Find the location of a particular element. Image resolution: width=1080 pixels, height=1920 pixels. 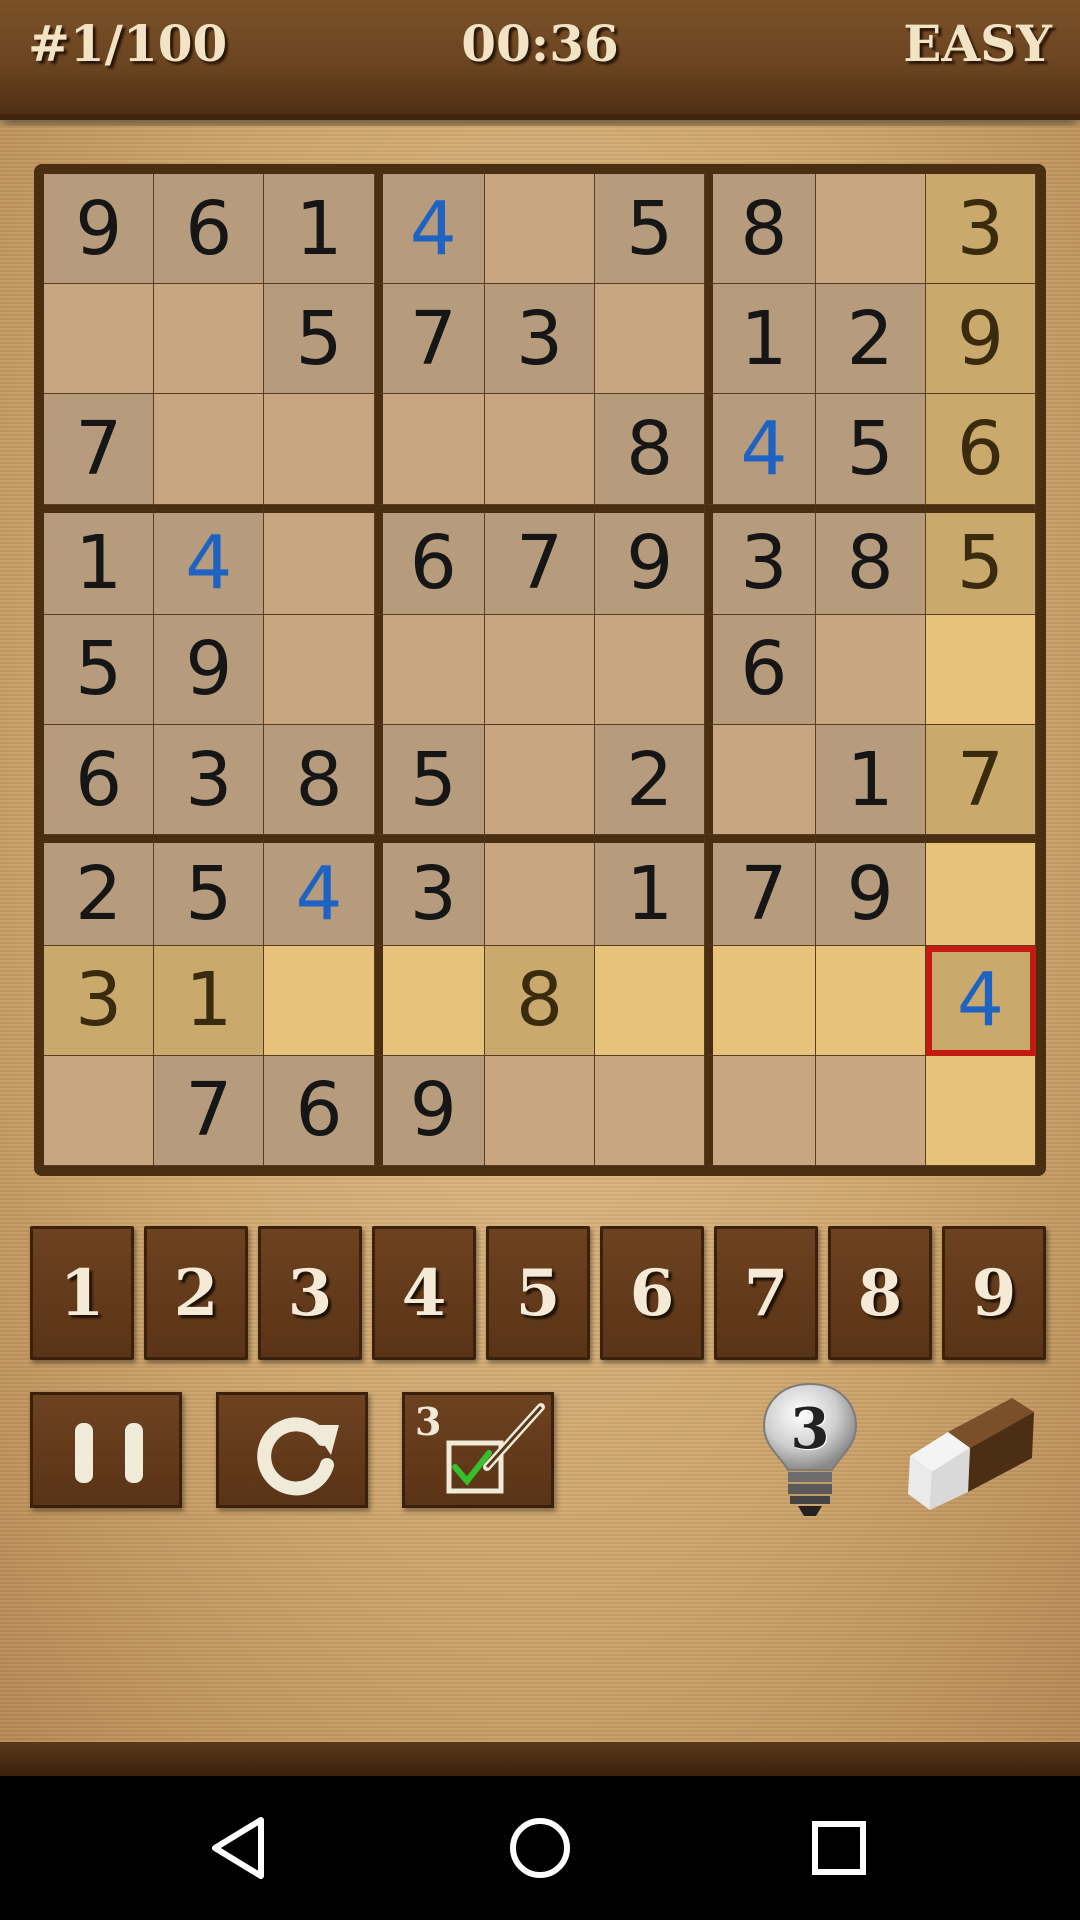

number-button-2: 2 is located at coordinates (196, 1293).